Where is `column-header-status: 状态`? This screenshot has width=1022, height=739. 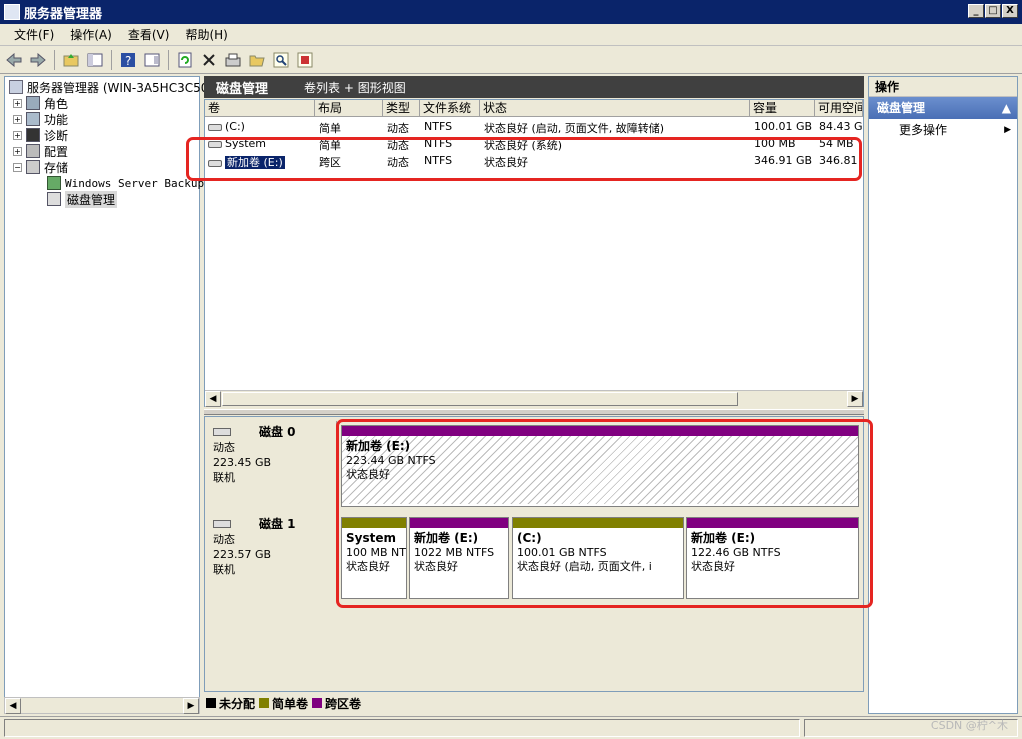 column-header-status: 状态 is located at coordinates (615, 108).